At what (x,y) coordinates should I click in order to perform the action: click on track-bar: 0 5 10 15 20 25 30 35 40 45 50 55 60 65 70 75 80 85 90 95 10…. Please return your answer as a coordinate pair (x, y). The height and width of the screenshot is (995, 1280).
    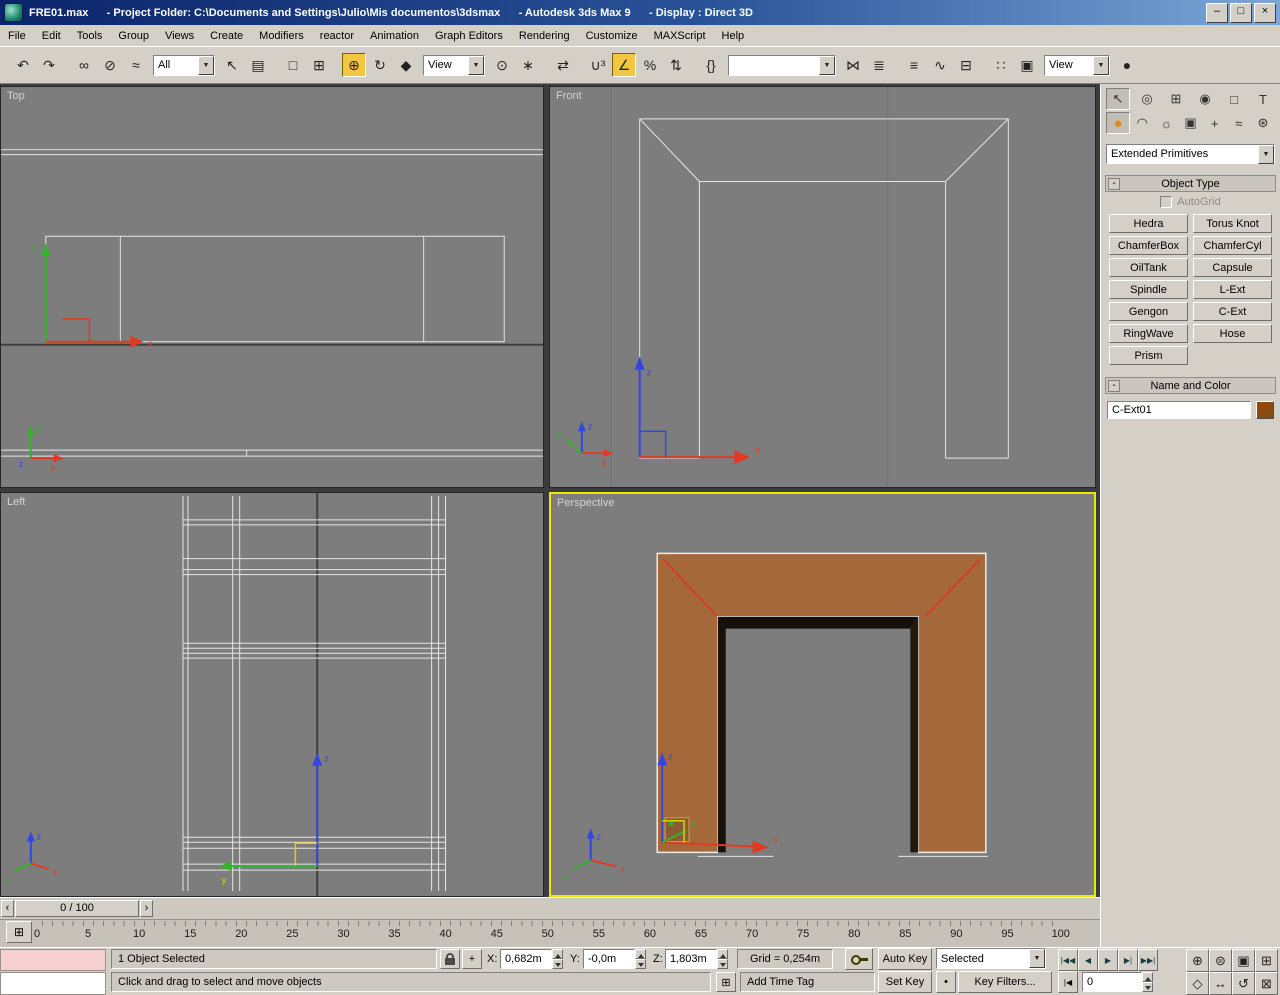
    Looking at the image, I should click on (550, 933).